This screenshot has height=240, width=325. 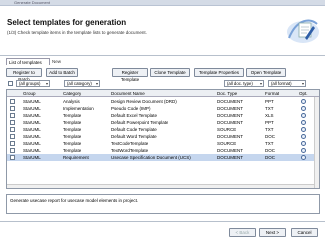 I want to click on horizontal-scrollbar, so click(x=160, y=186).